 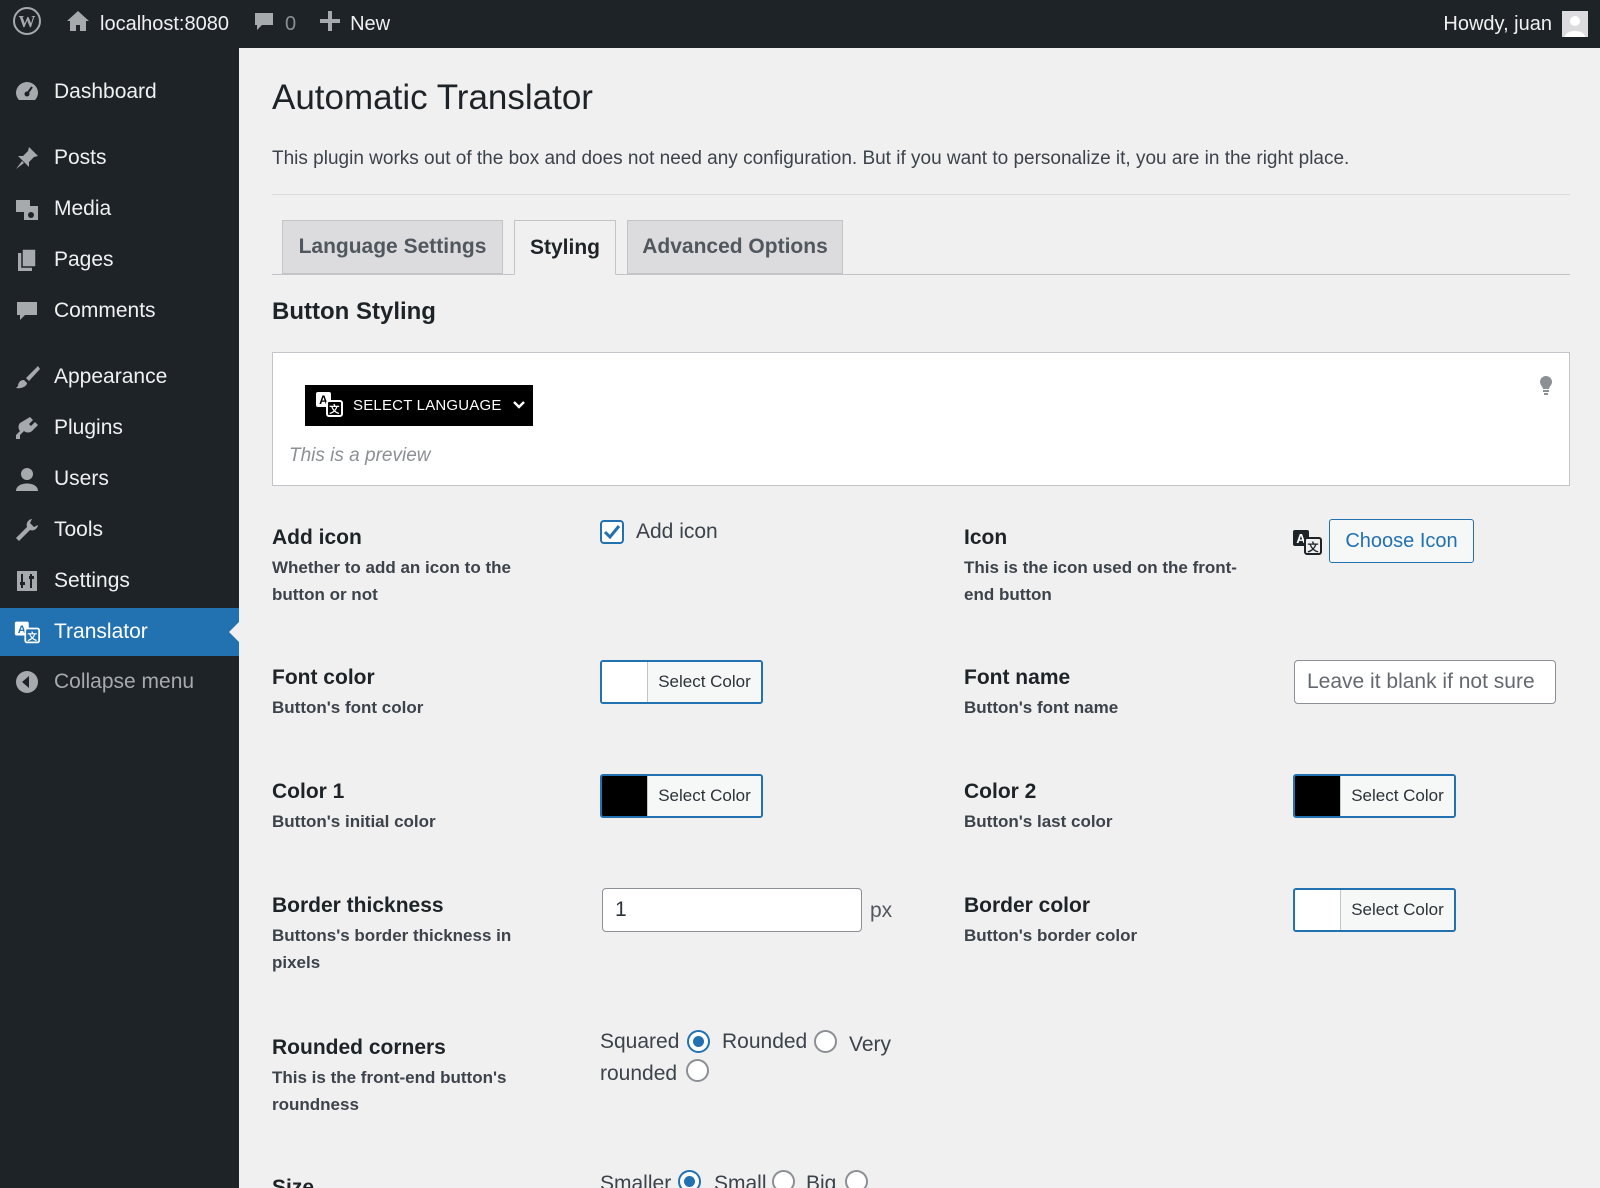 I want to click on chevron-down-icon, so click(x=519, y=405).